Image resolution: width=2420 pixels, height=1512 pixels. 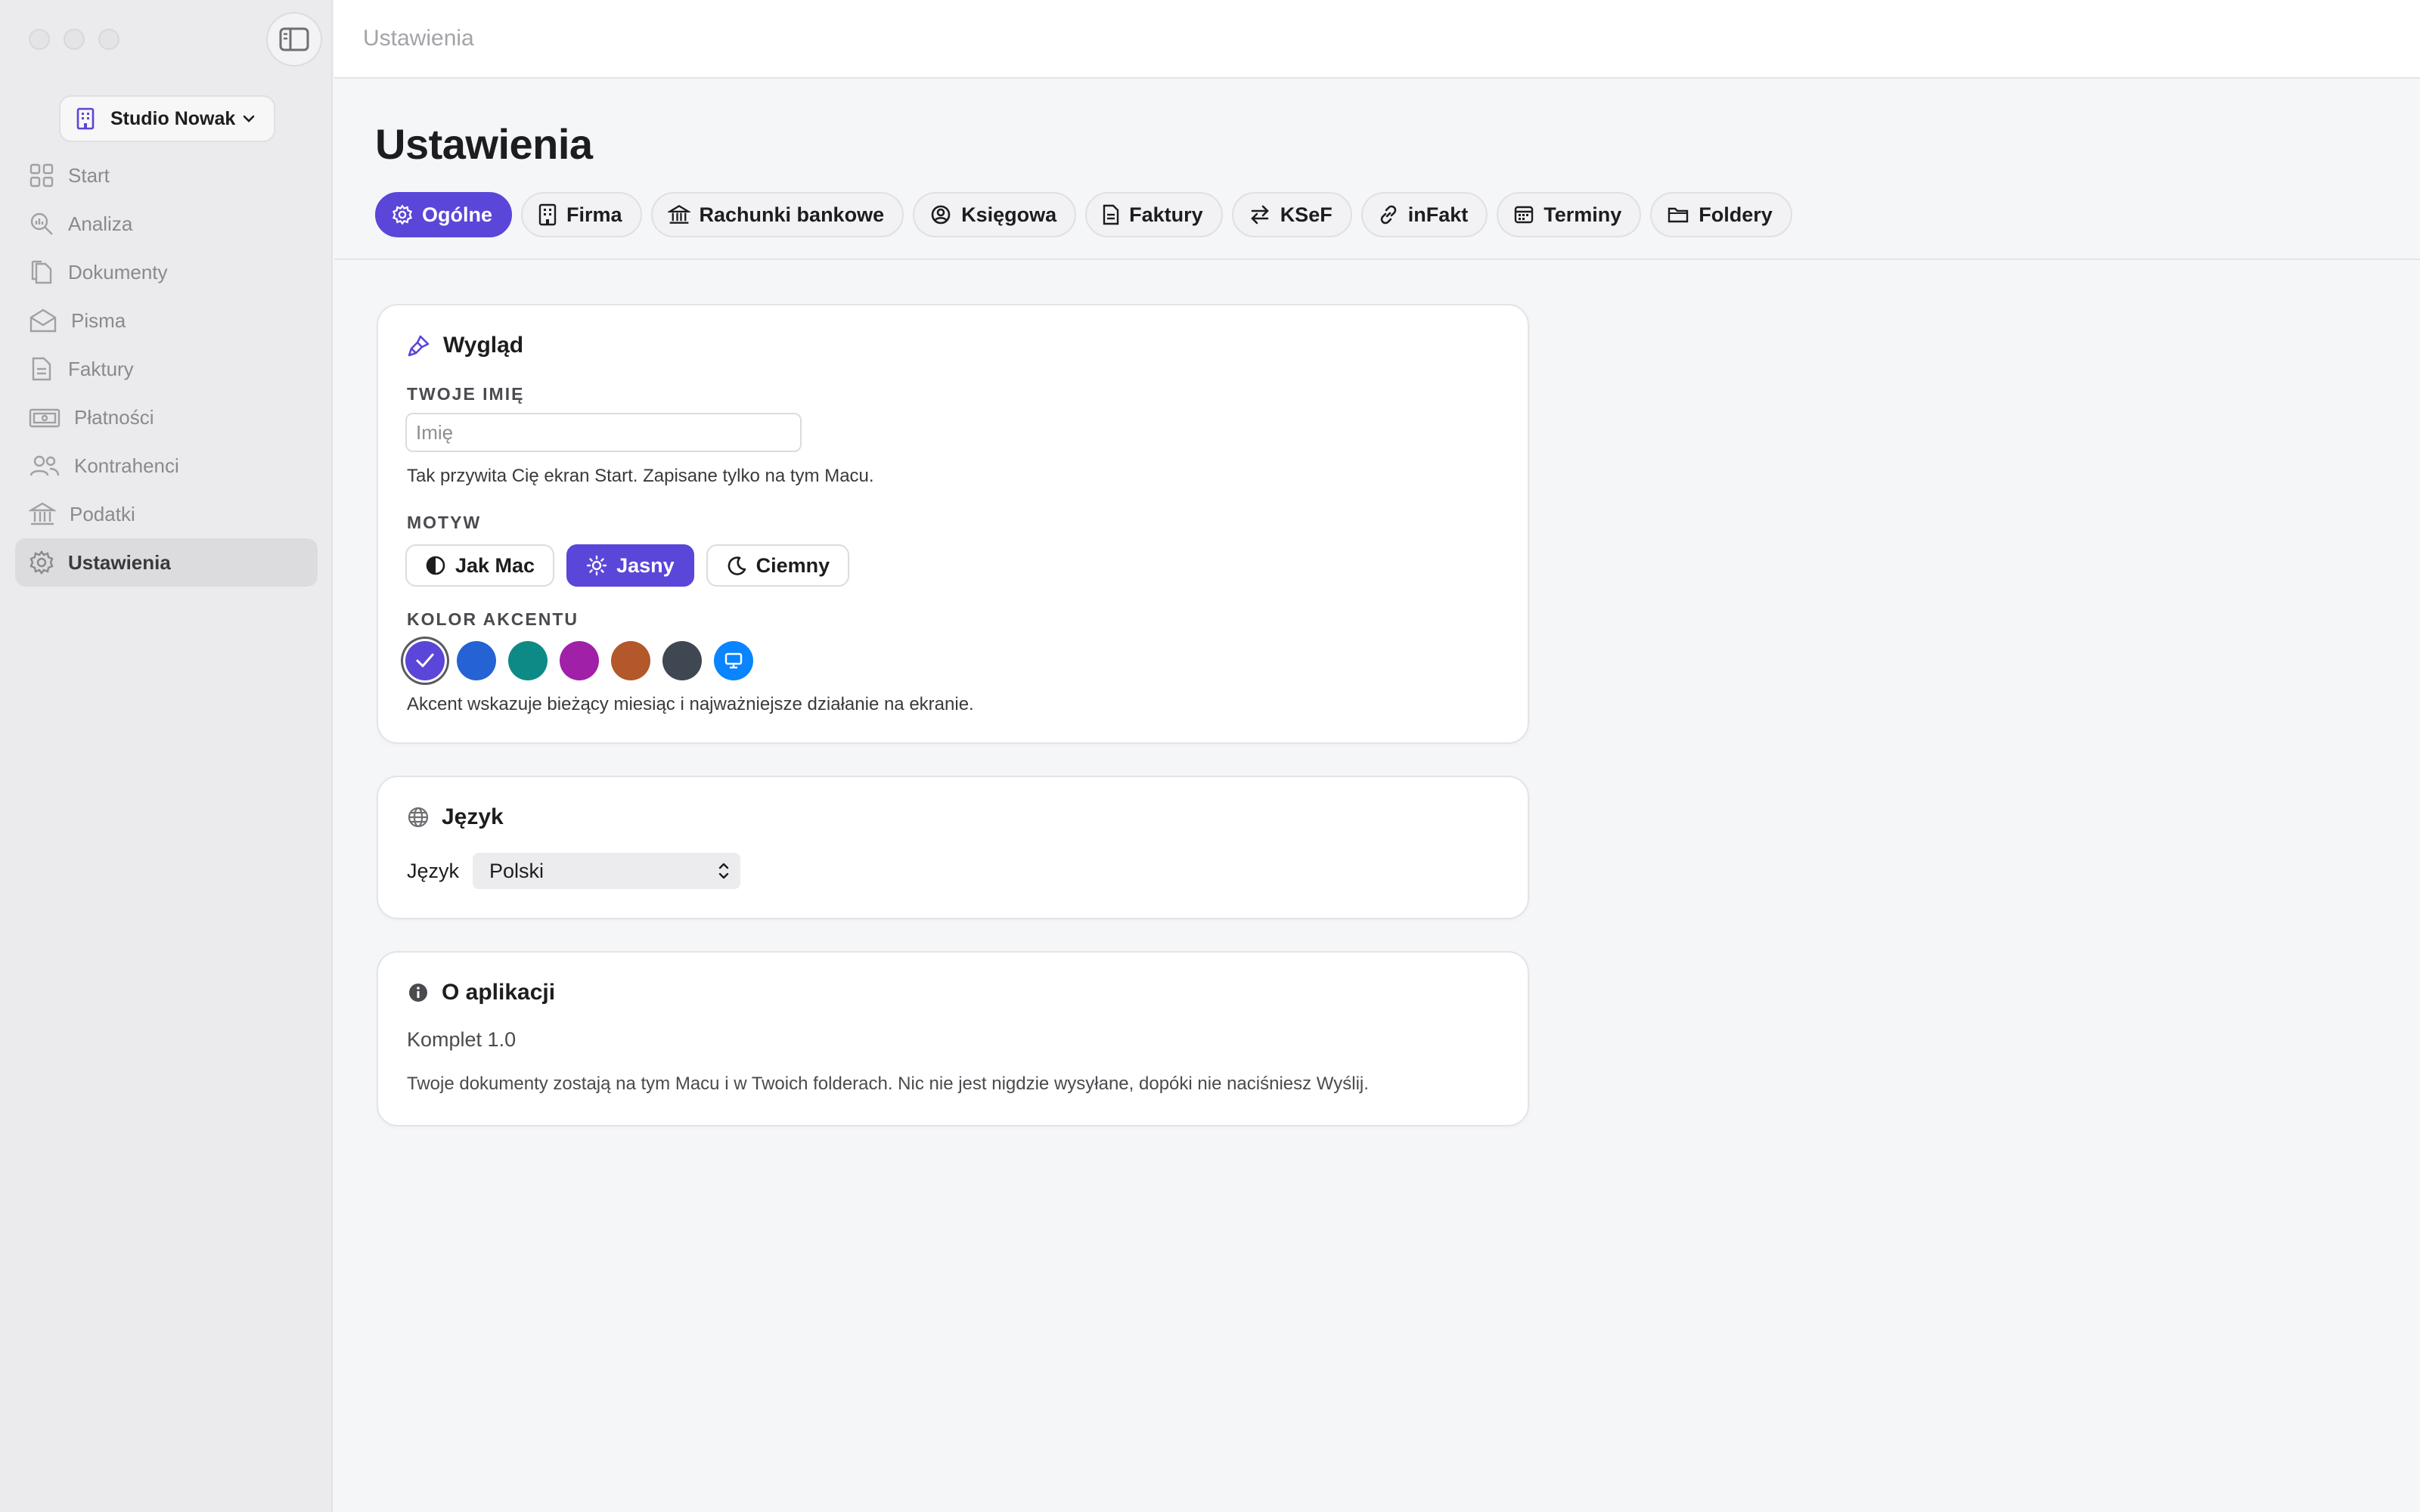 I want to click on tab-ogolne: Ogólne, so click(x=443, y=214).